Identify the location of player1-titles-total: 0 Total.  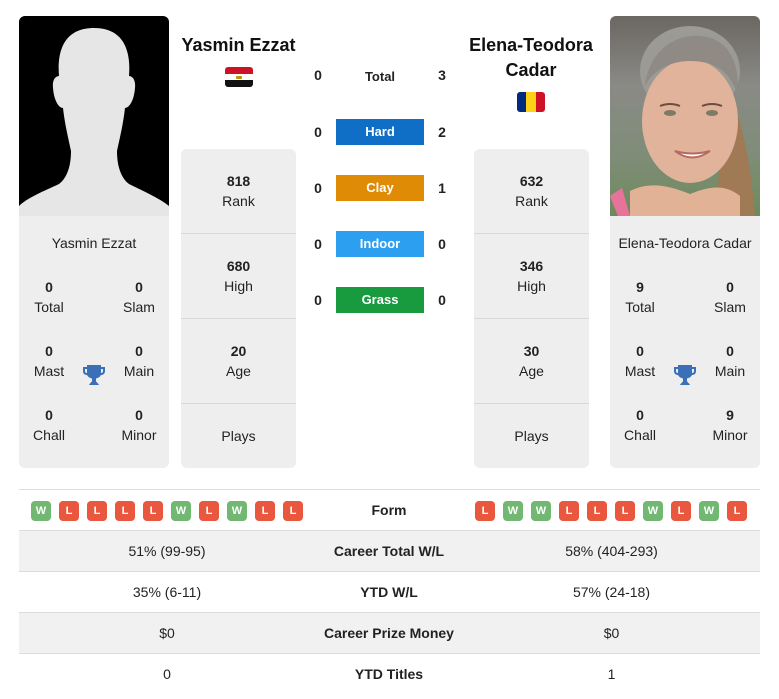
(49, 297).